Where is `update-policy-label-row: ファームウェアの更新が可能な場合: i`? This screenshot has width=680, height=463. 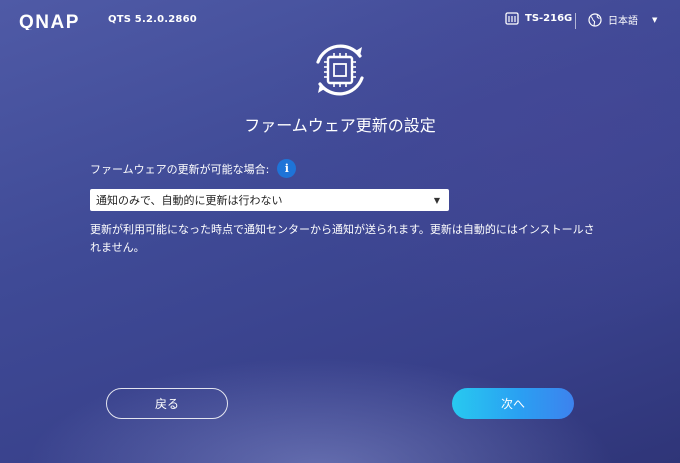 update-policy-label-row: ファームウェアの更新が可能な場合: i is located at coordinates (193, 168).